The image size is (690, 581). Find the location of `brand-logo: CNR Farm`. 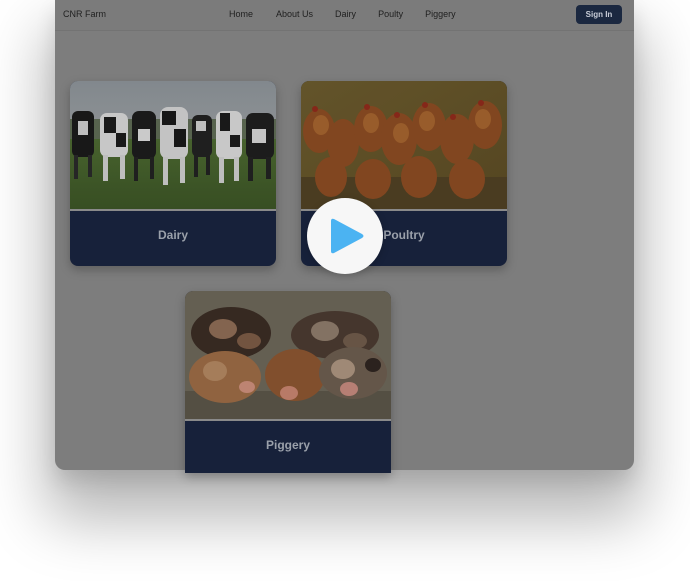

brand-logo: CNR Farm is located at coordinates (84, 14).